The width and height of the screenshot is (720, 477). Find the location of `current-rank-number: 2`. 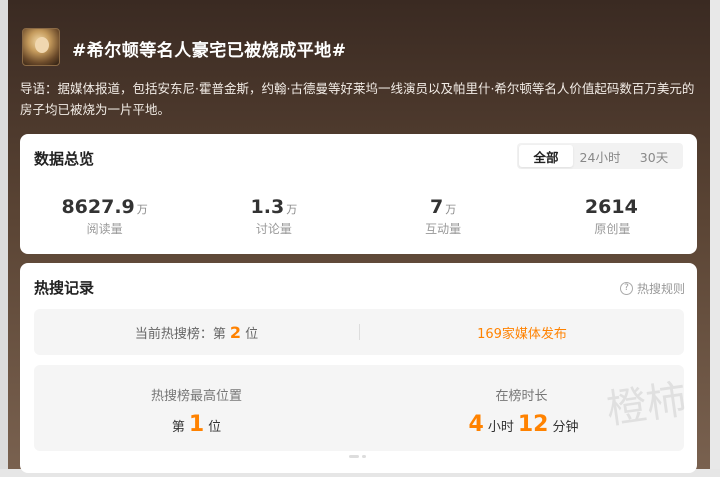

current-rank-number: 2 is located at coordinates (235, 332).